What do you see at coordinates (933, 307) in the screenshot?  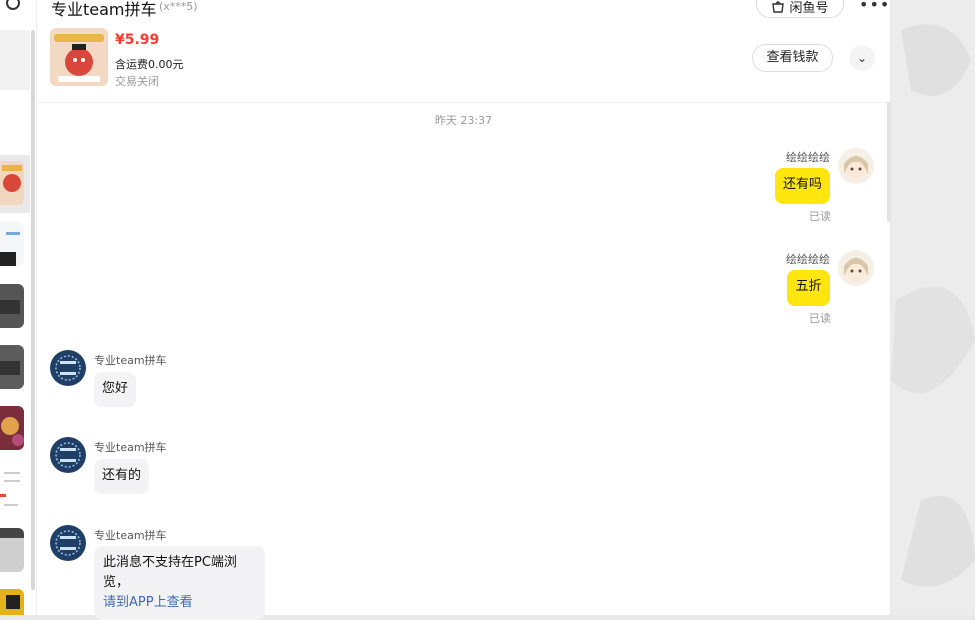 I see `background-decoration` at bounding box center [933, 307].